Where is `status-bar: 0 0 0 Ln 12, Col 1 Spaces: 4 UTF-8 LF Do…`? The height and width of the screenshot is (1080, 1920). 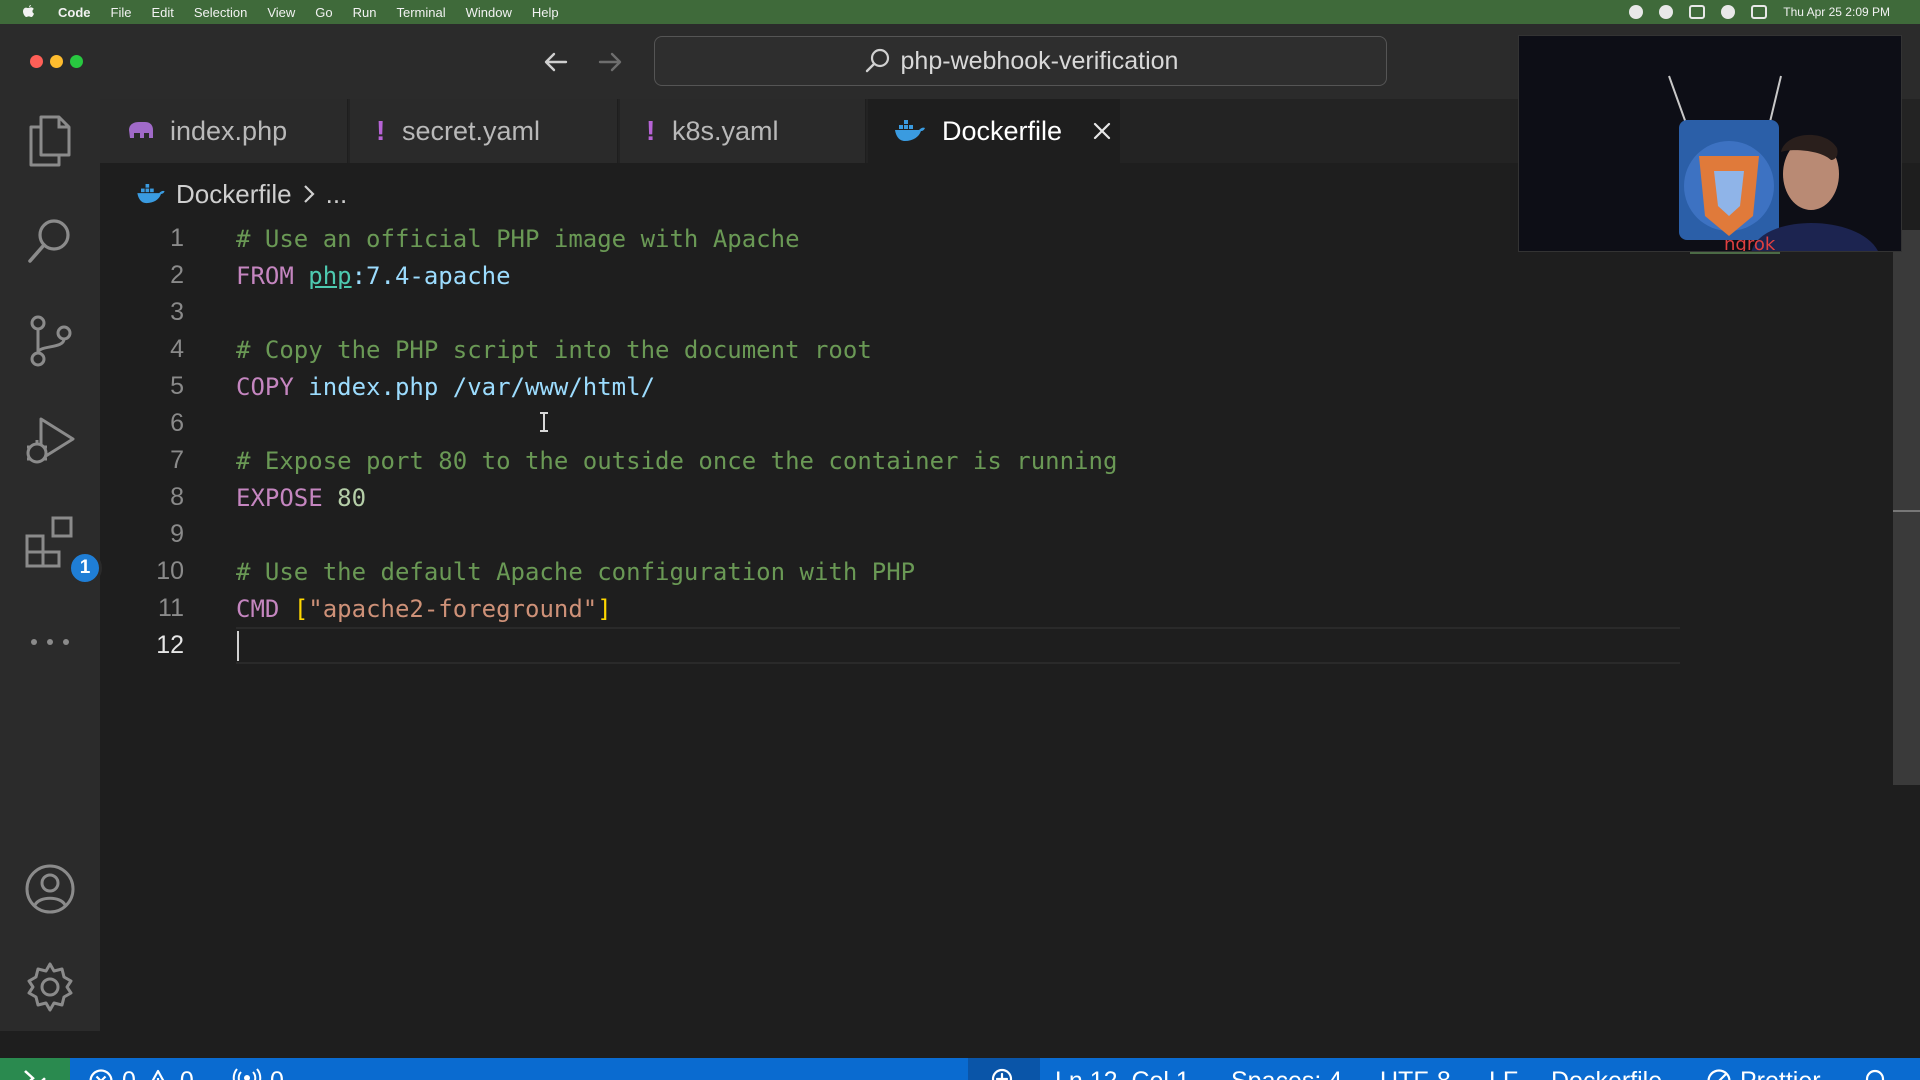
status-bar: 0 0 0 Ln 12, Col 1 Spaces: 4 UTF-8 LF Do… is located at coordinates (960, 1069).